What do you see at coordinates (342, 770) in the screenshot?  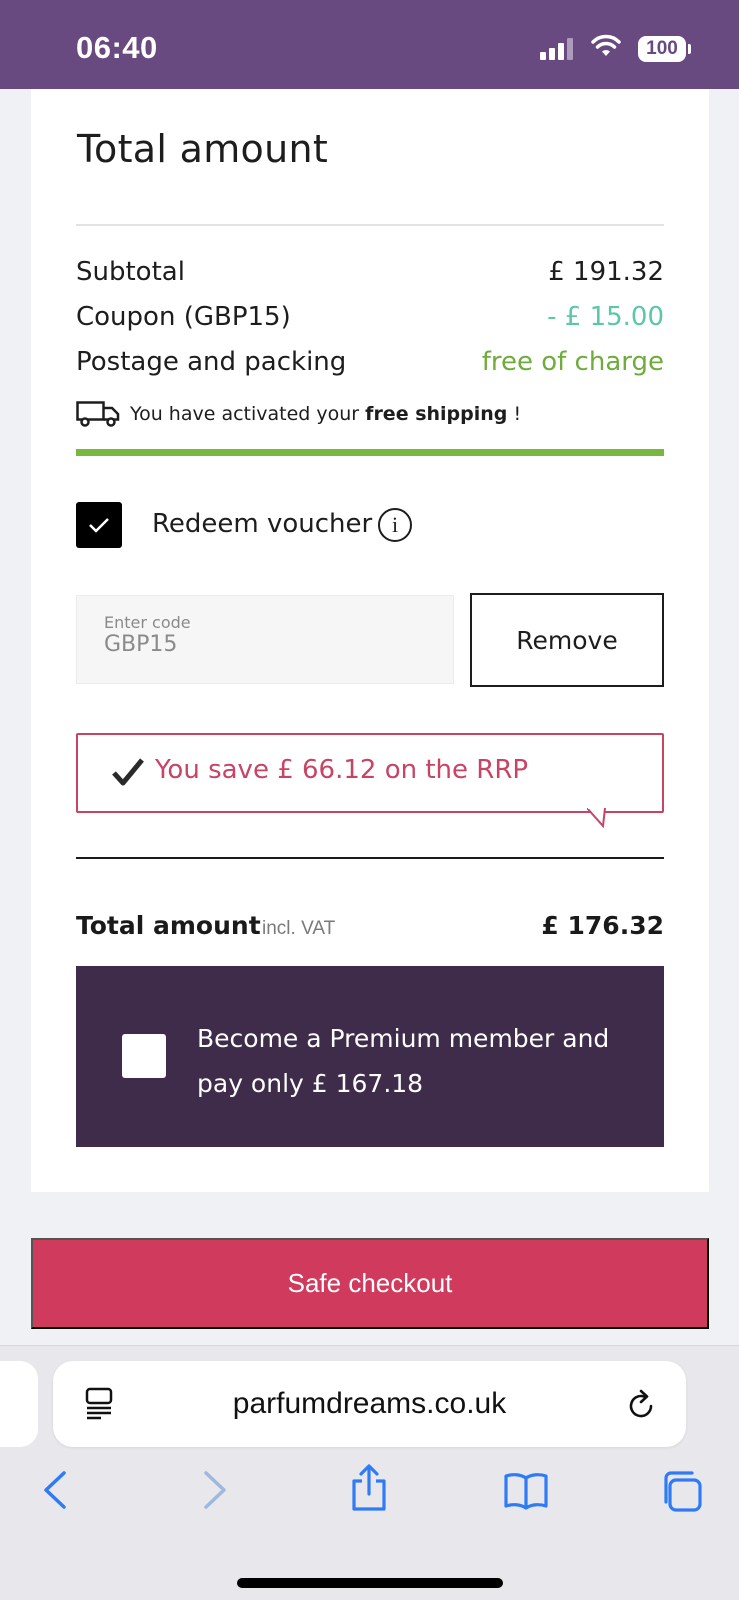 I see `savings-text: You save £ 66.12 on the RRP` at bounding box center [342, 770].